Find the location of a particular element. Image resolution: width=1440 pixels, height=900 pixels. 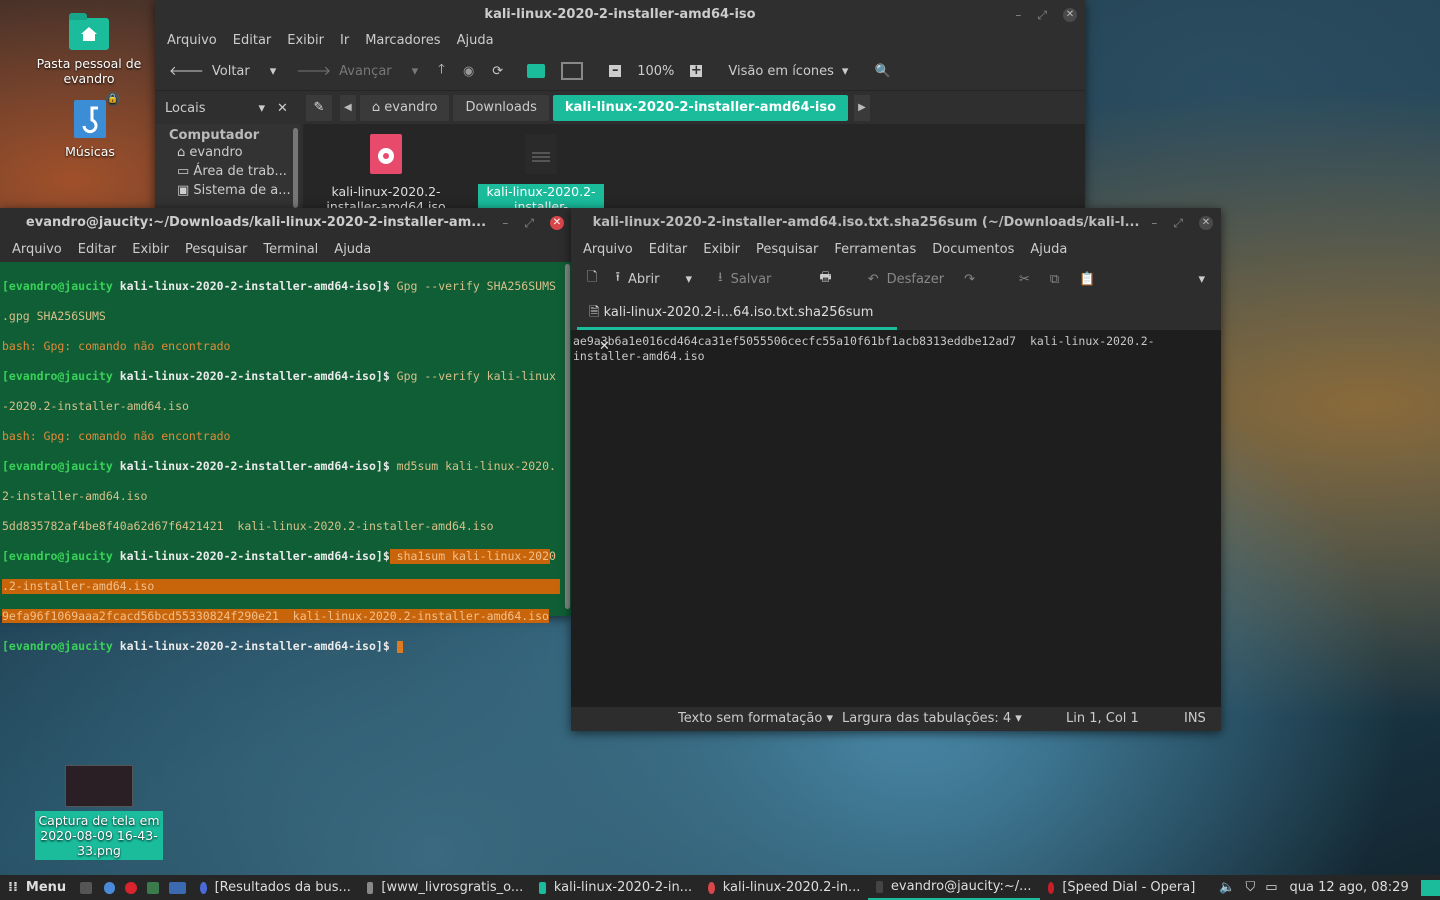

shield-icon: ⛉ is located at coordinates (1250, 887).